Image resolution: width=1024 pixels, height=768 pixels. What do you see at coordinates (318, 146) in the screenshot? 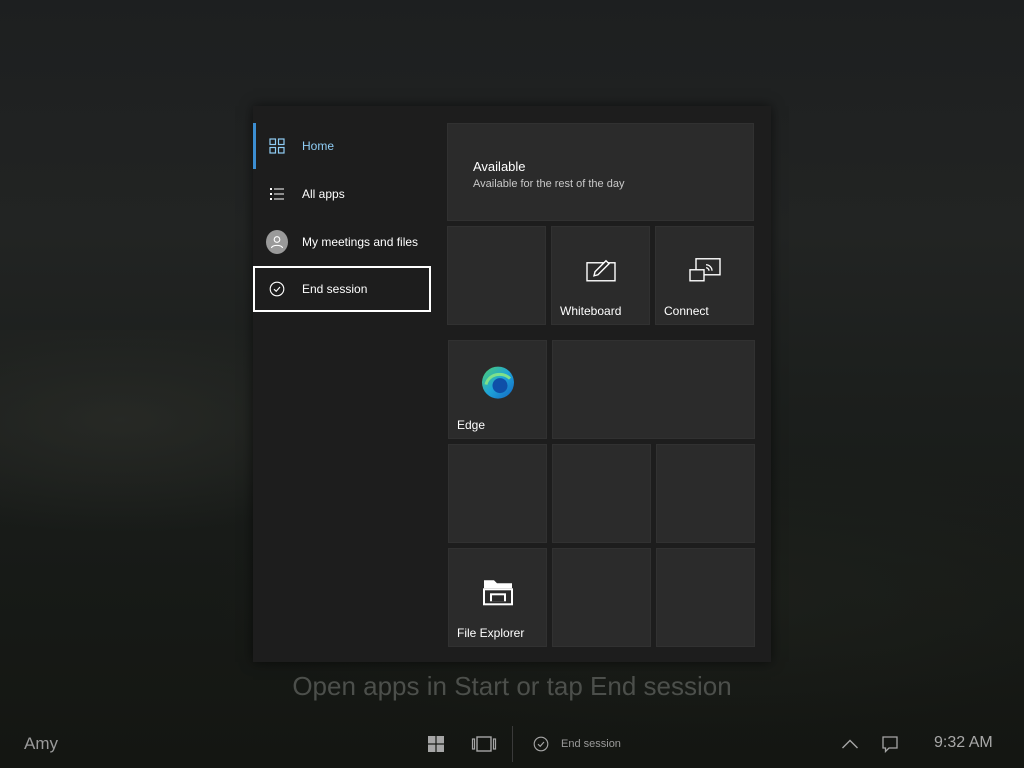
I see `nav-item-label: Home` at bounding box center [318, 146].